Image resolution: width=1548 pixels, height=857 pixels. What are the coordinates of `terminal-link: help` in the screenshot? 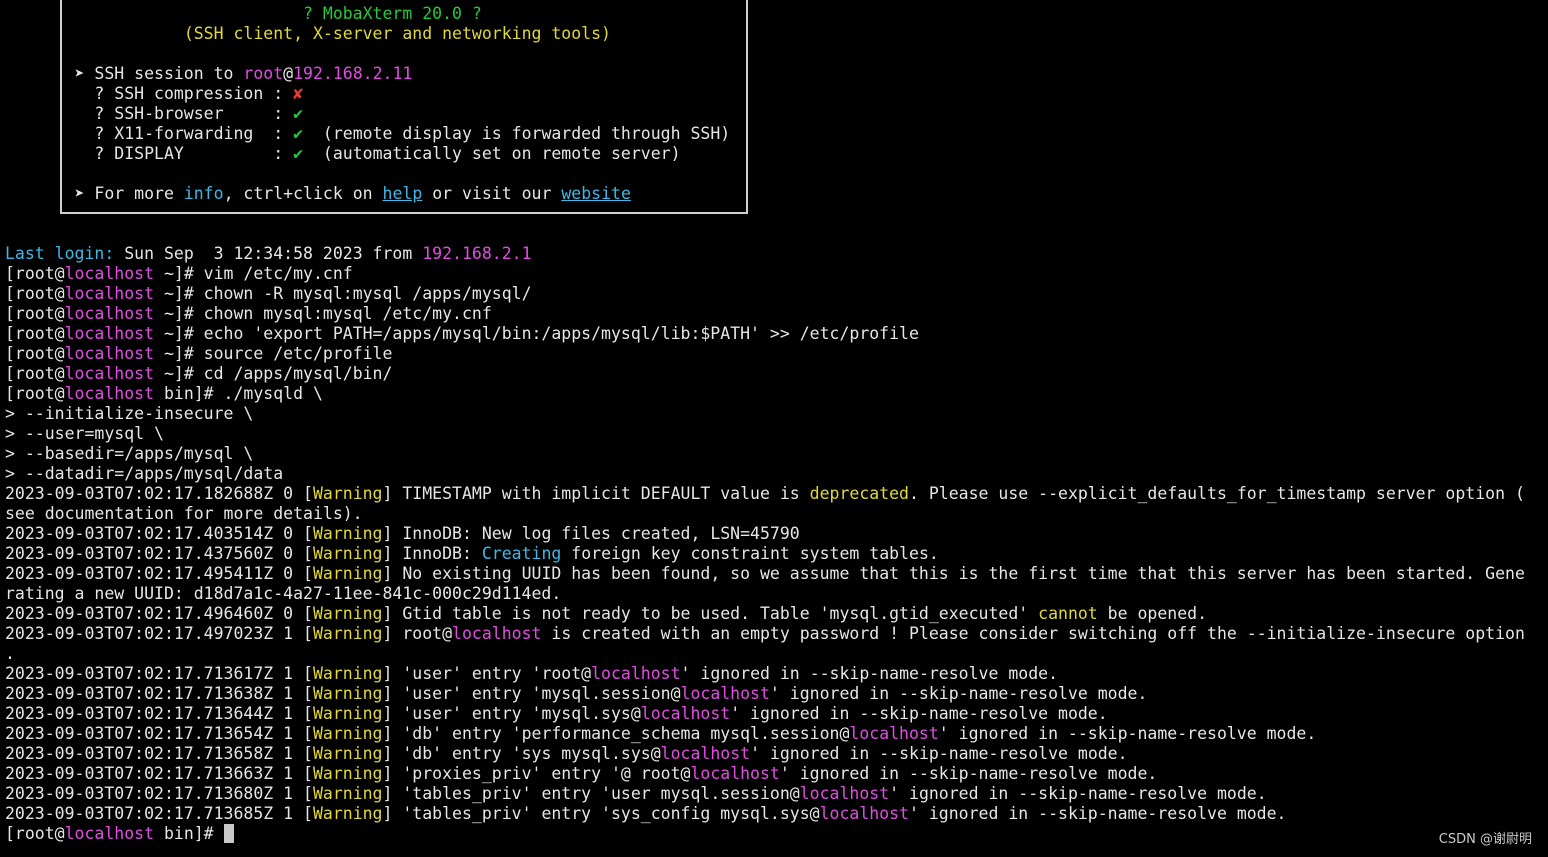 It's located at (403, 193).